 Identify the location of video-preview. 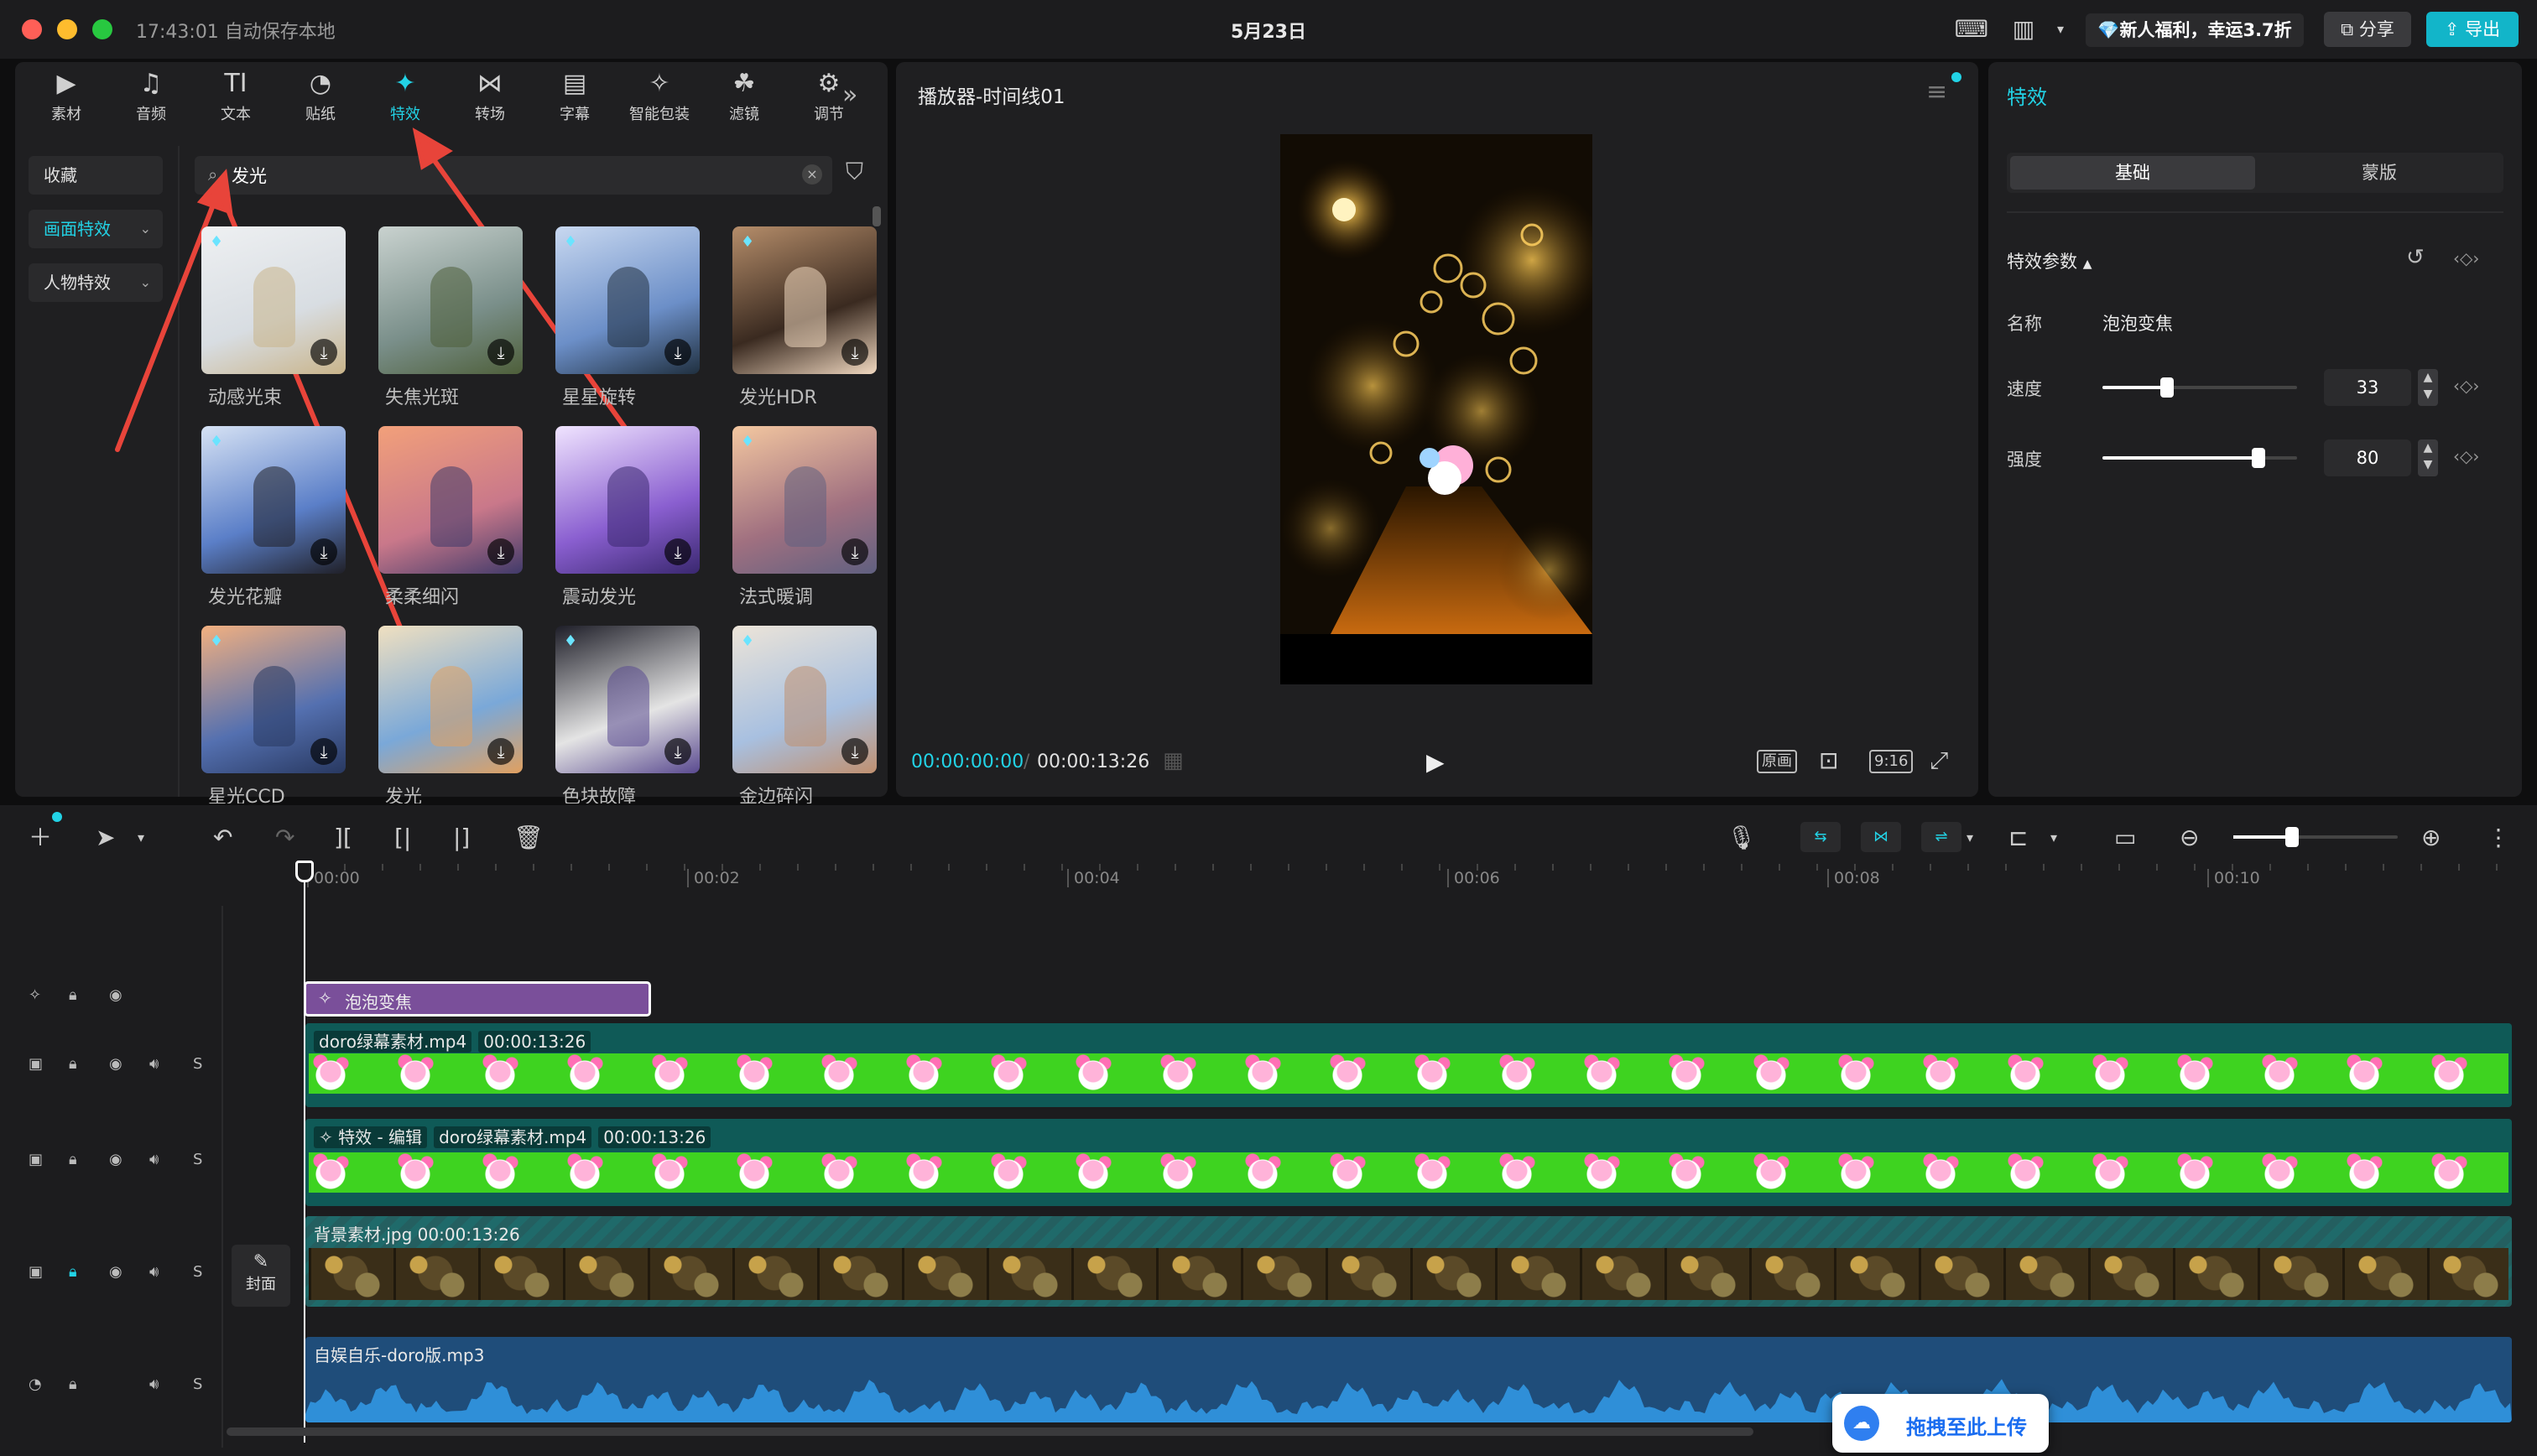
(1436, 409).